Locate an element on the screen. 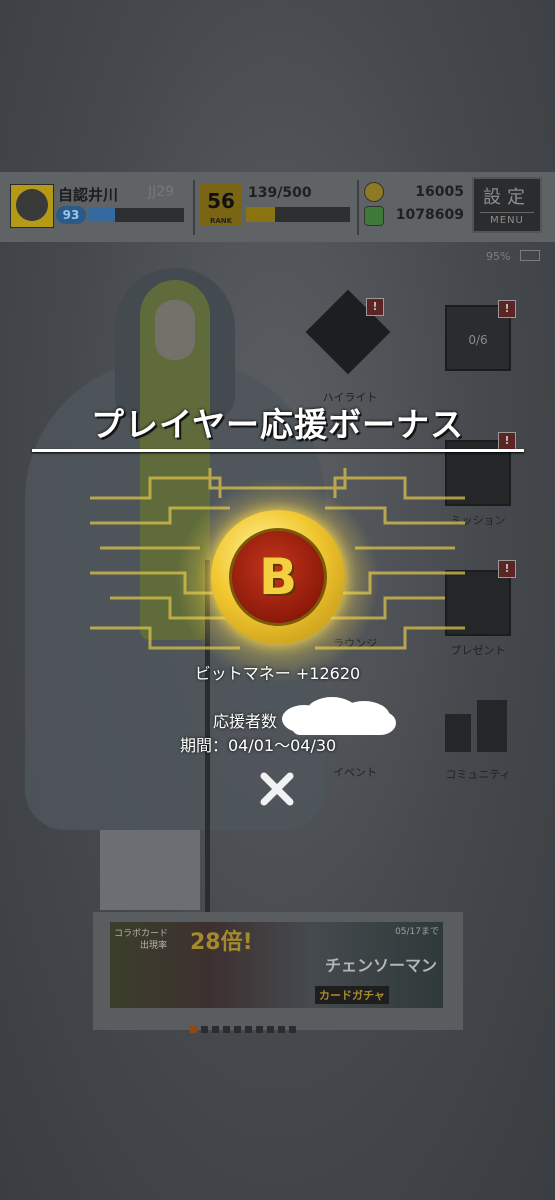  coin-count: 16005 is located at coordinates (439, 192).